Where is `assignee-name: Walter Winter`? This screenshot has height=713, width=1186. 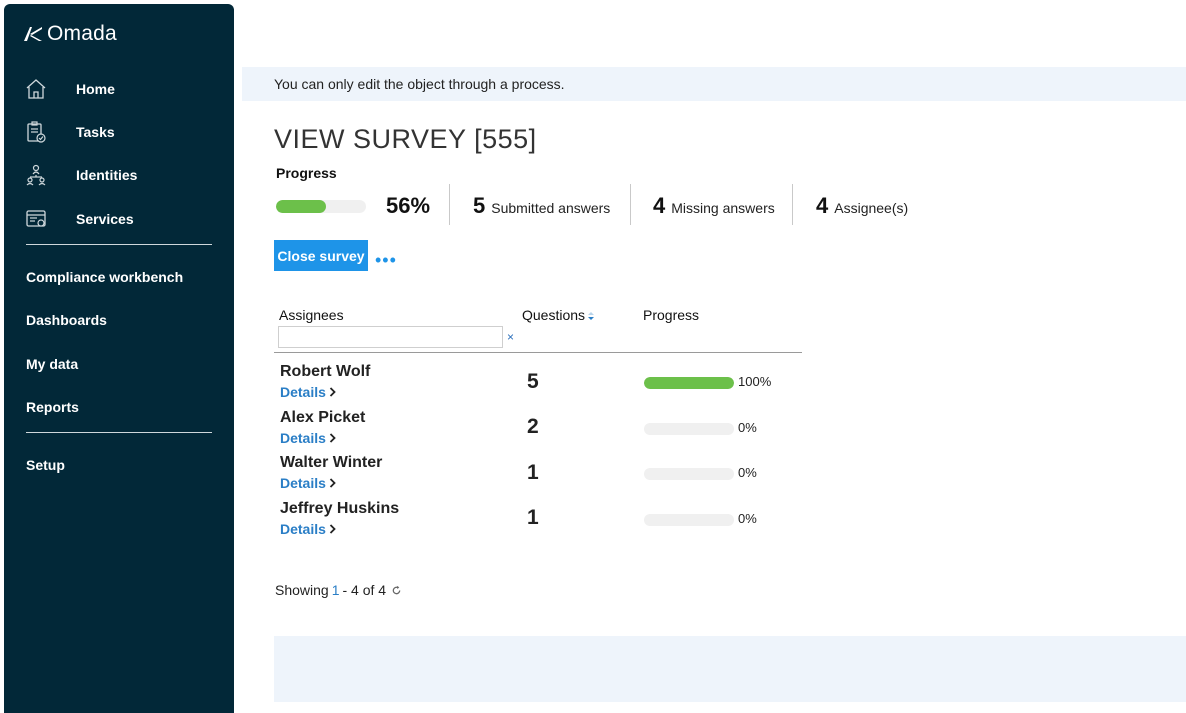
assignee-name: Walter Winter is located at coordinates (331, 462).